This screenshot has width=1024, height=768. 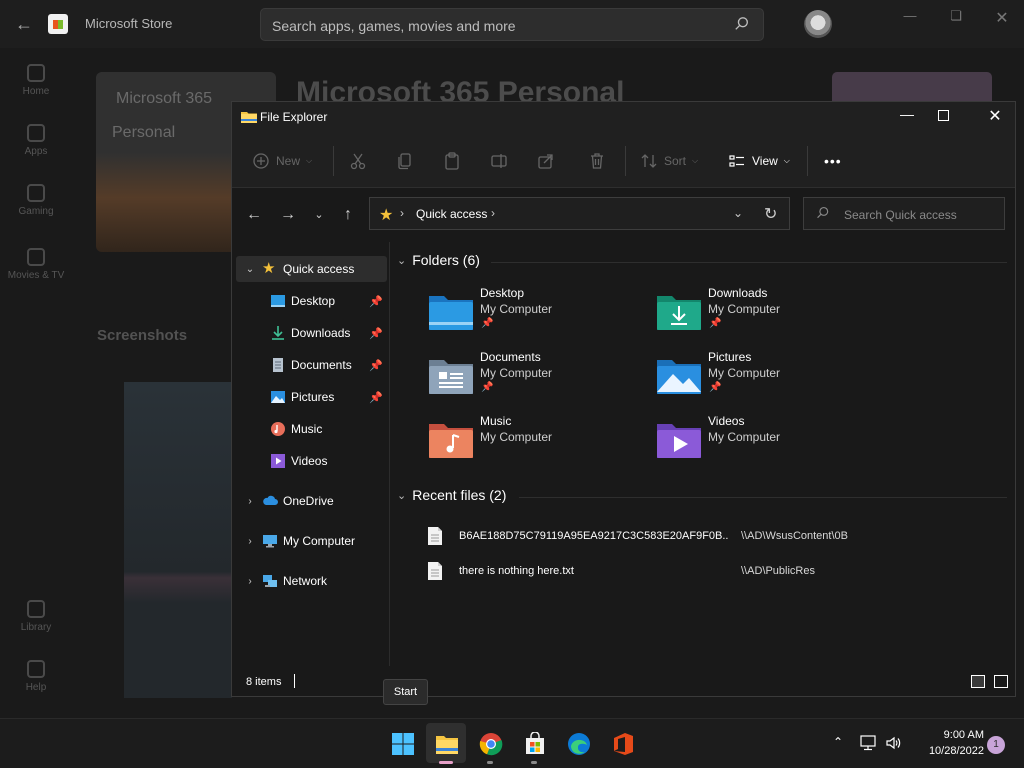 I want to click on pictures-icon, so click(x=278, y=397).